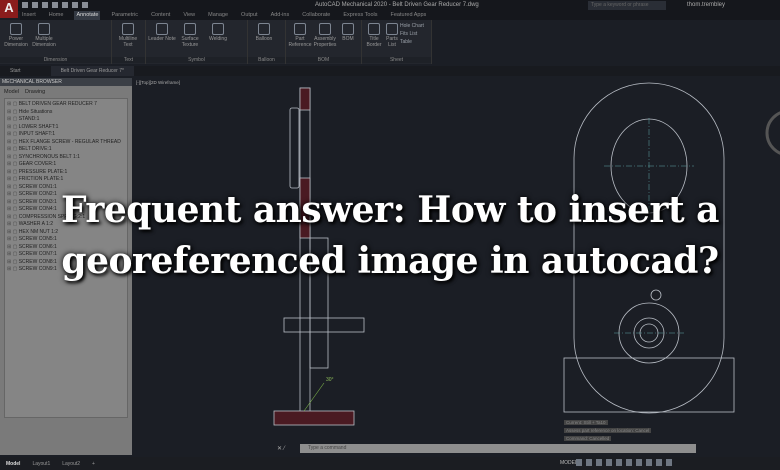 Image resolution: width=780 pixels, height=470 pixels. Describe the element at coordinates (609, 462) in the screenshot. I see `polar-icon` at that location.